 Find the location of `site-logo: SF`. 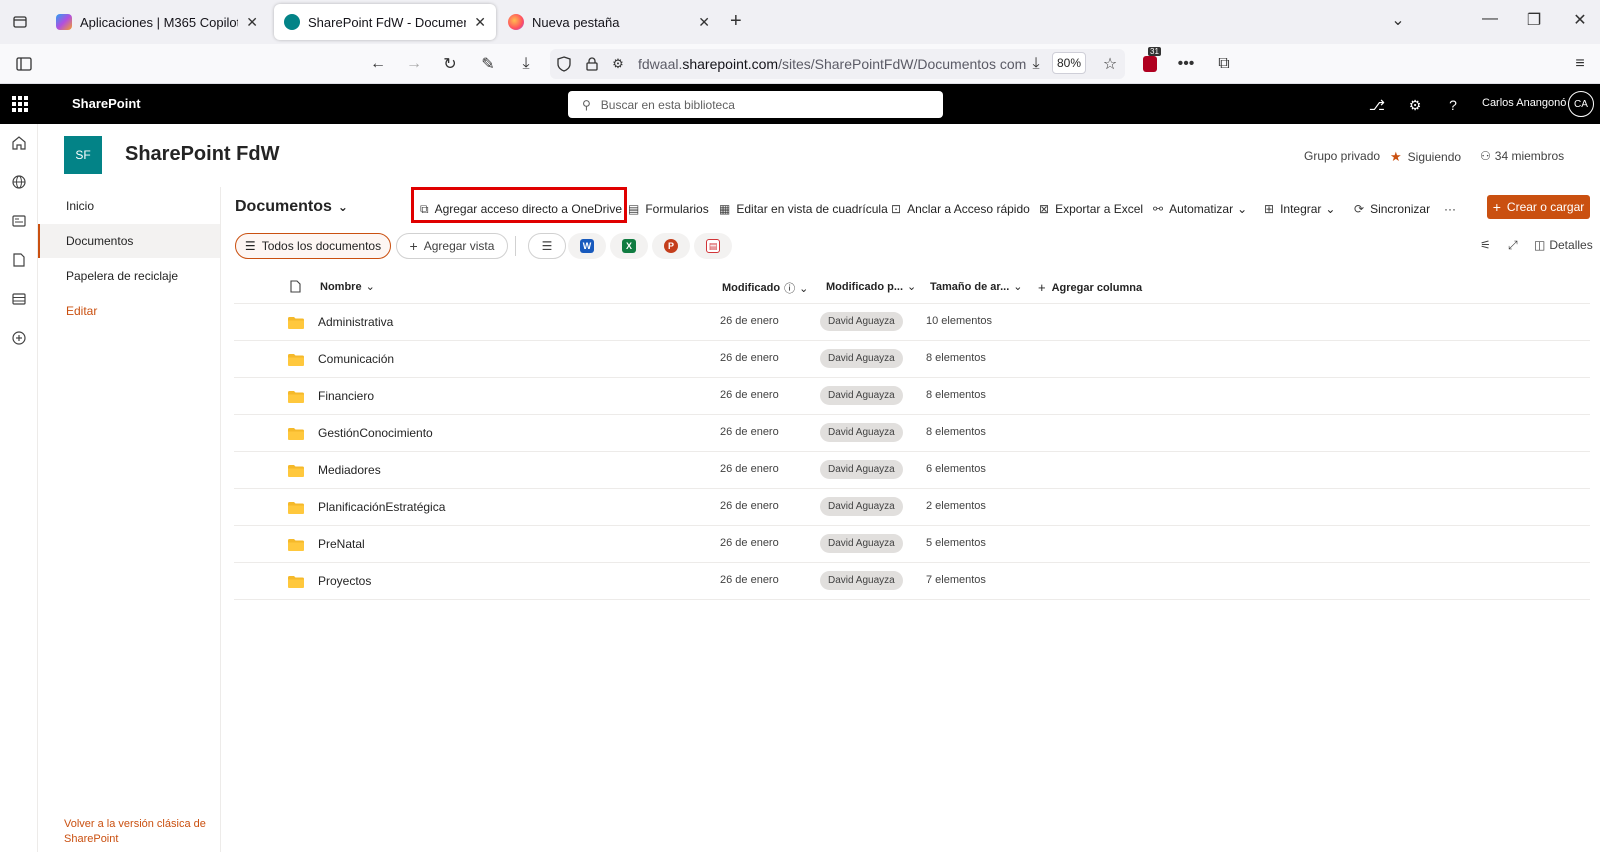

site-logo: SF is located at coordinates (83, 155).